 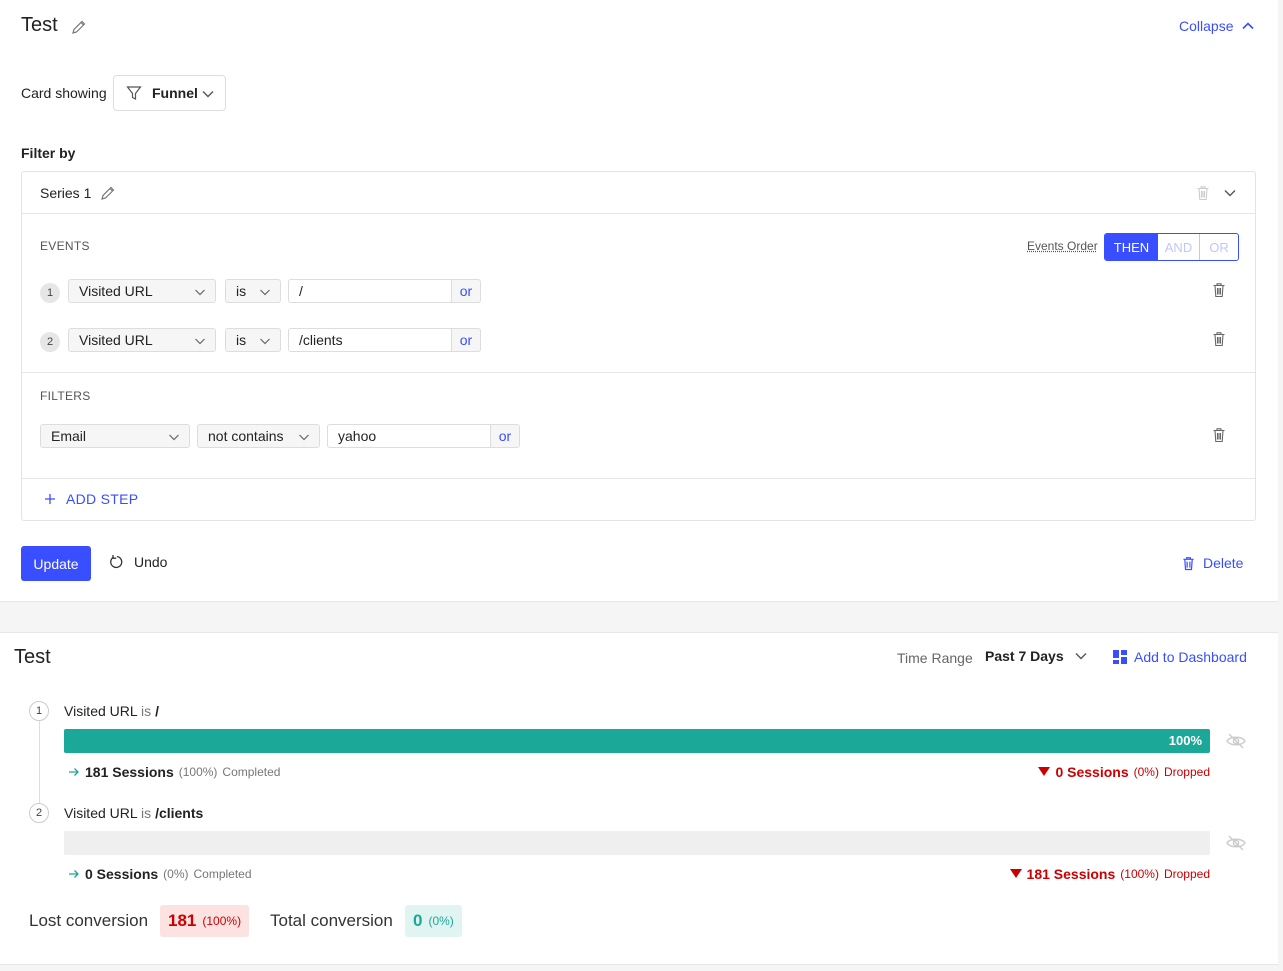 I want to click on funnel-bar-track, so click(x=637, y=843).